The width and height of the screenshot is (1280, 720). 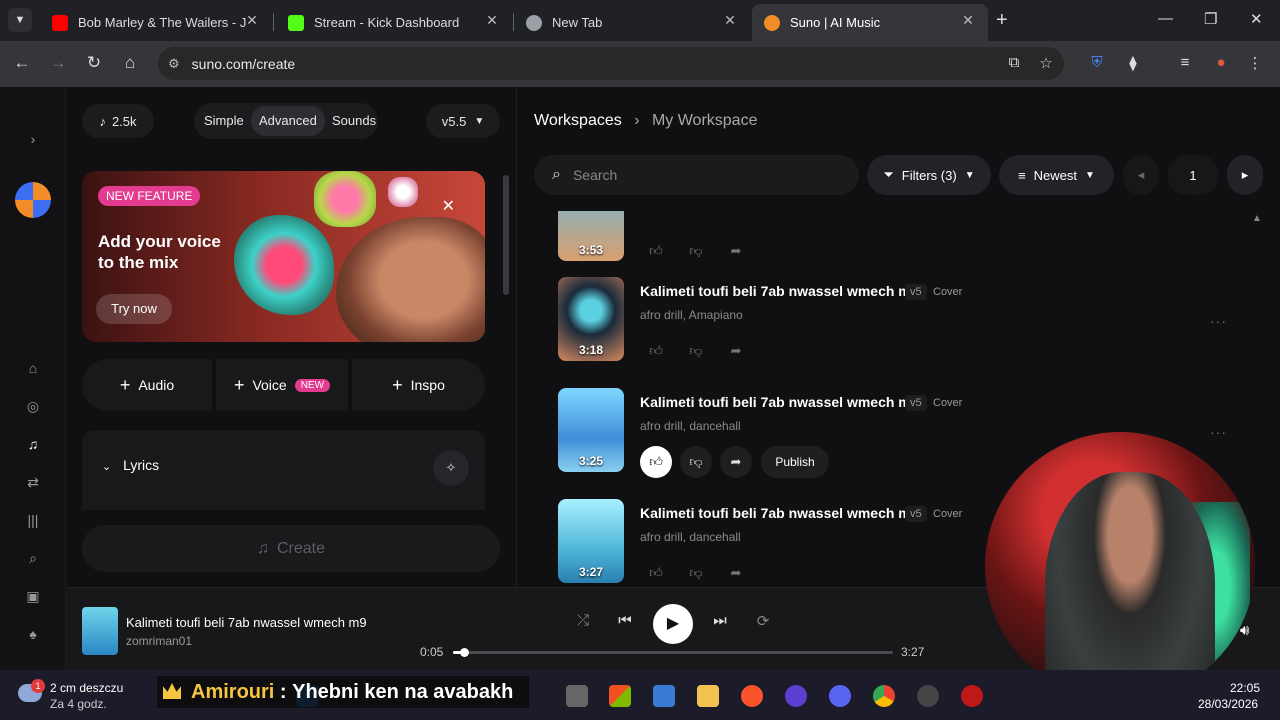 I want to click on profile-avatar: ●, so click(x=1221, y=62).